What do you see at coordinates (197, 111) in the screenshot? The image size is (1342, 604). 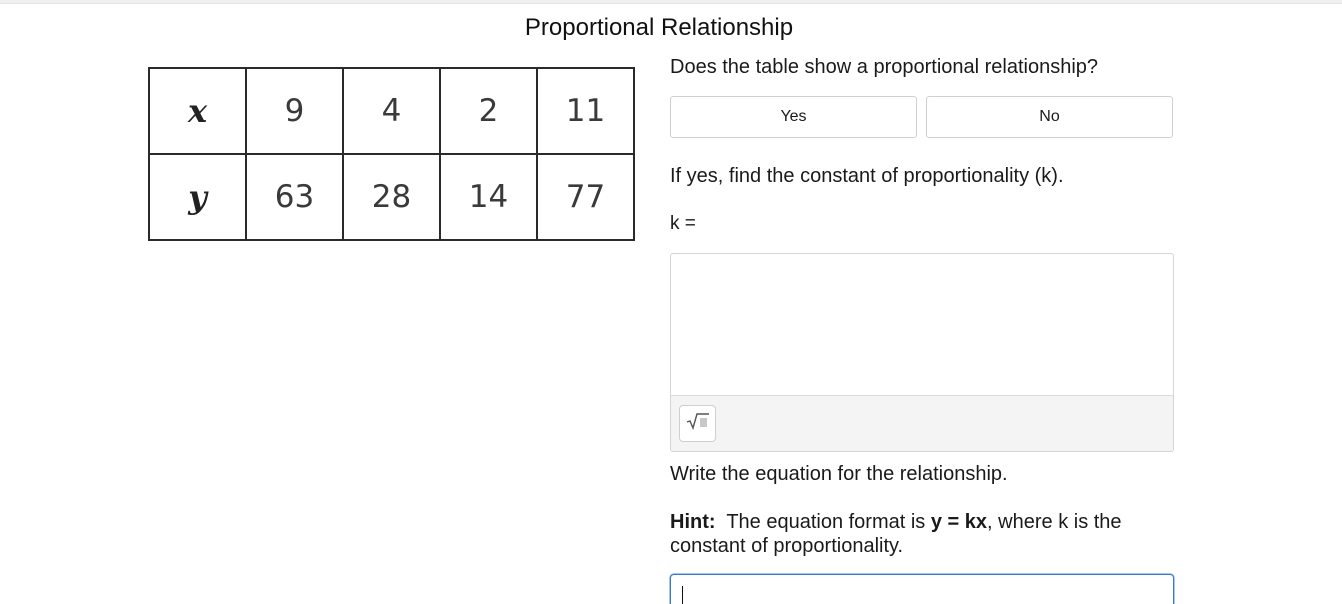 I see `table-row-label: x` at bounding box center [197, 111].